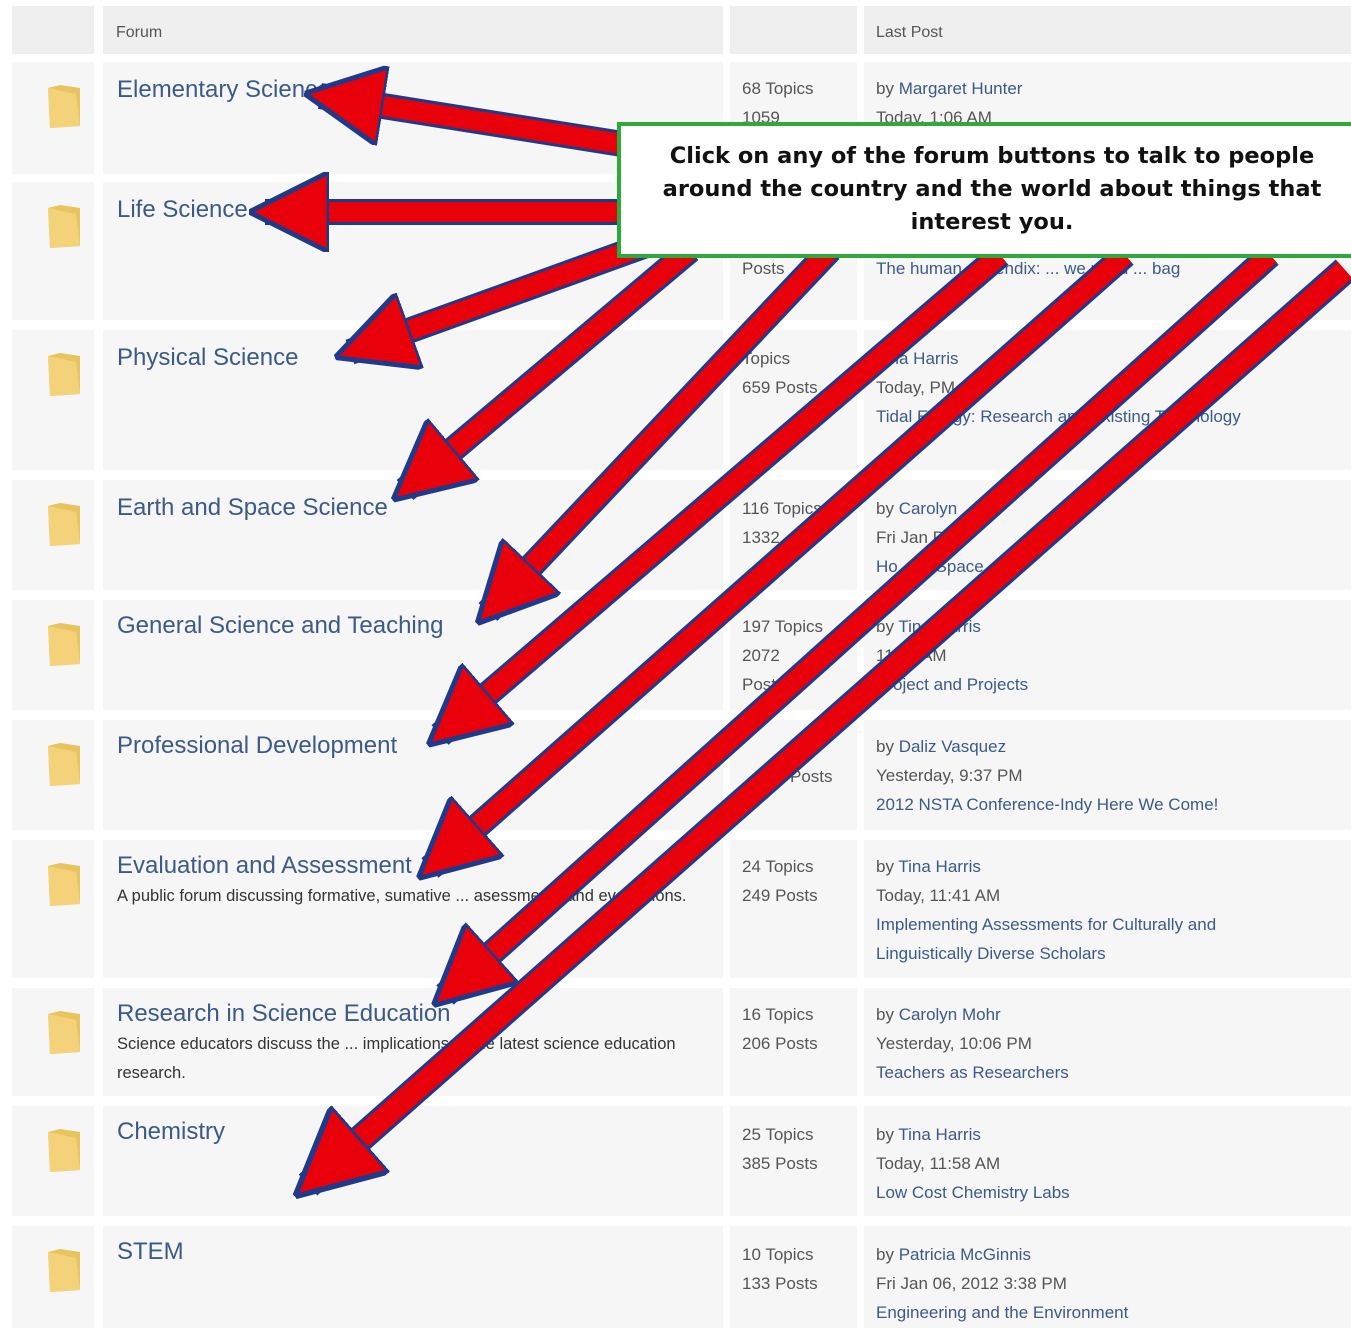 The height and width of the screenshot is (1328, 1351). What do you see at coordinates (780, 387) in the screenshot?
I see `post-count: 659 Posts` at bounding box center [780, 387].